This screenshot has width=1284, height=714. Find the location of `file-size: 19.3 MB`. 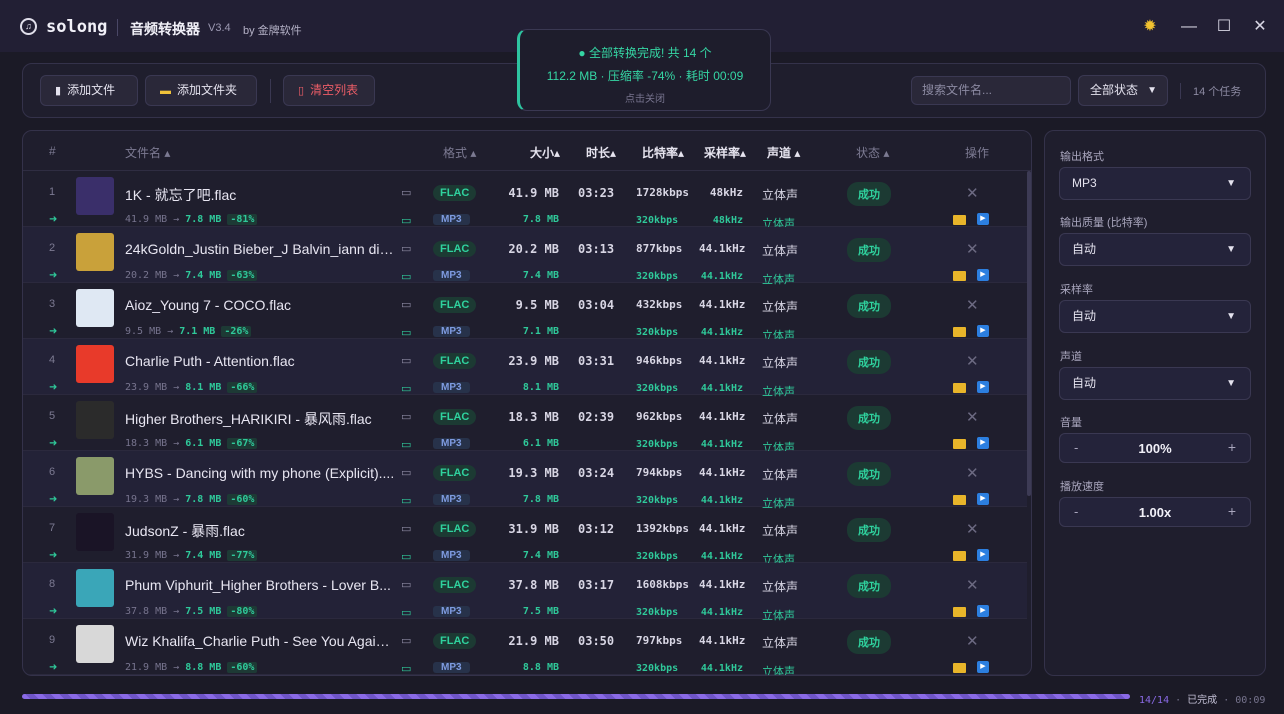

file-size: 19.3 MB is located at coordinates (533, 473).